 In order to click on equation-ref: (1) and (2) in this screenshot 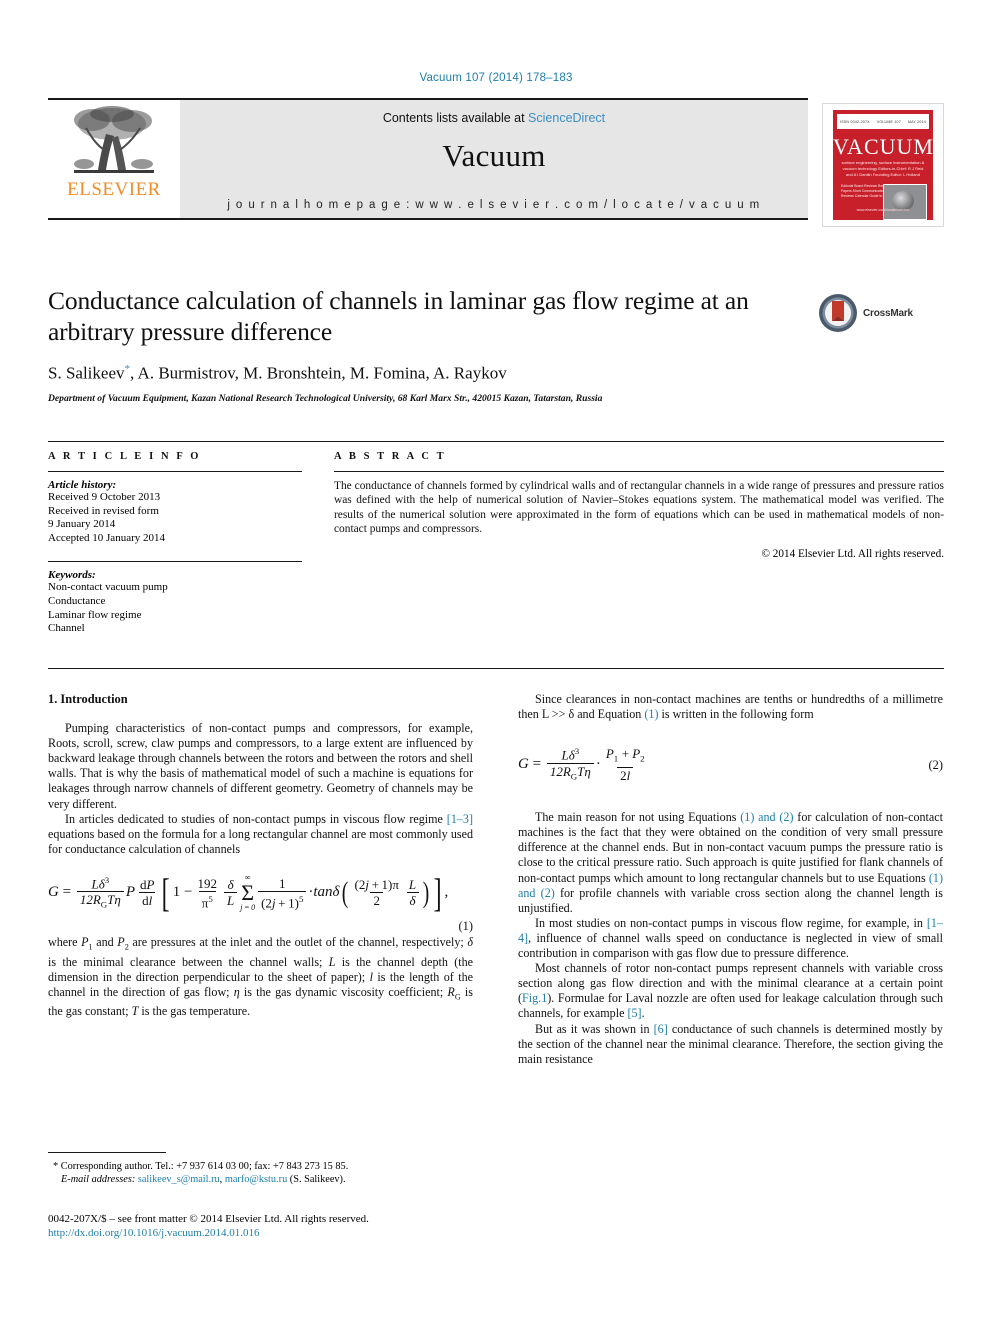, I will do `click(766, 817)`.